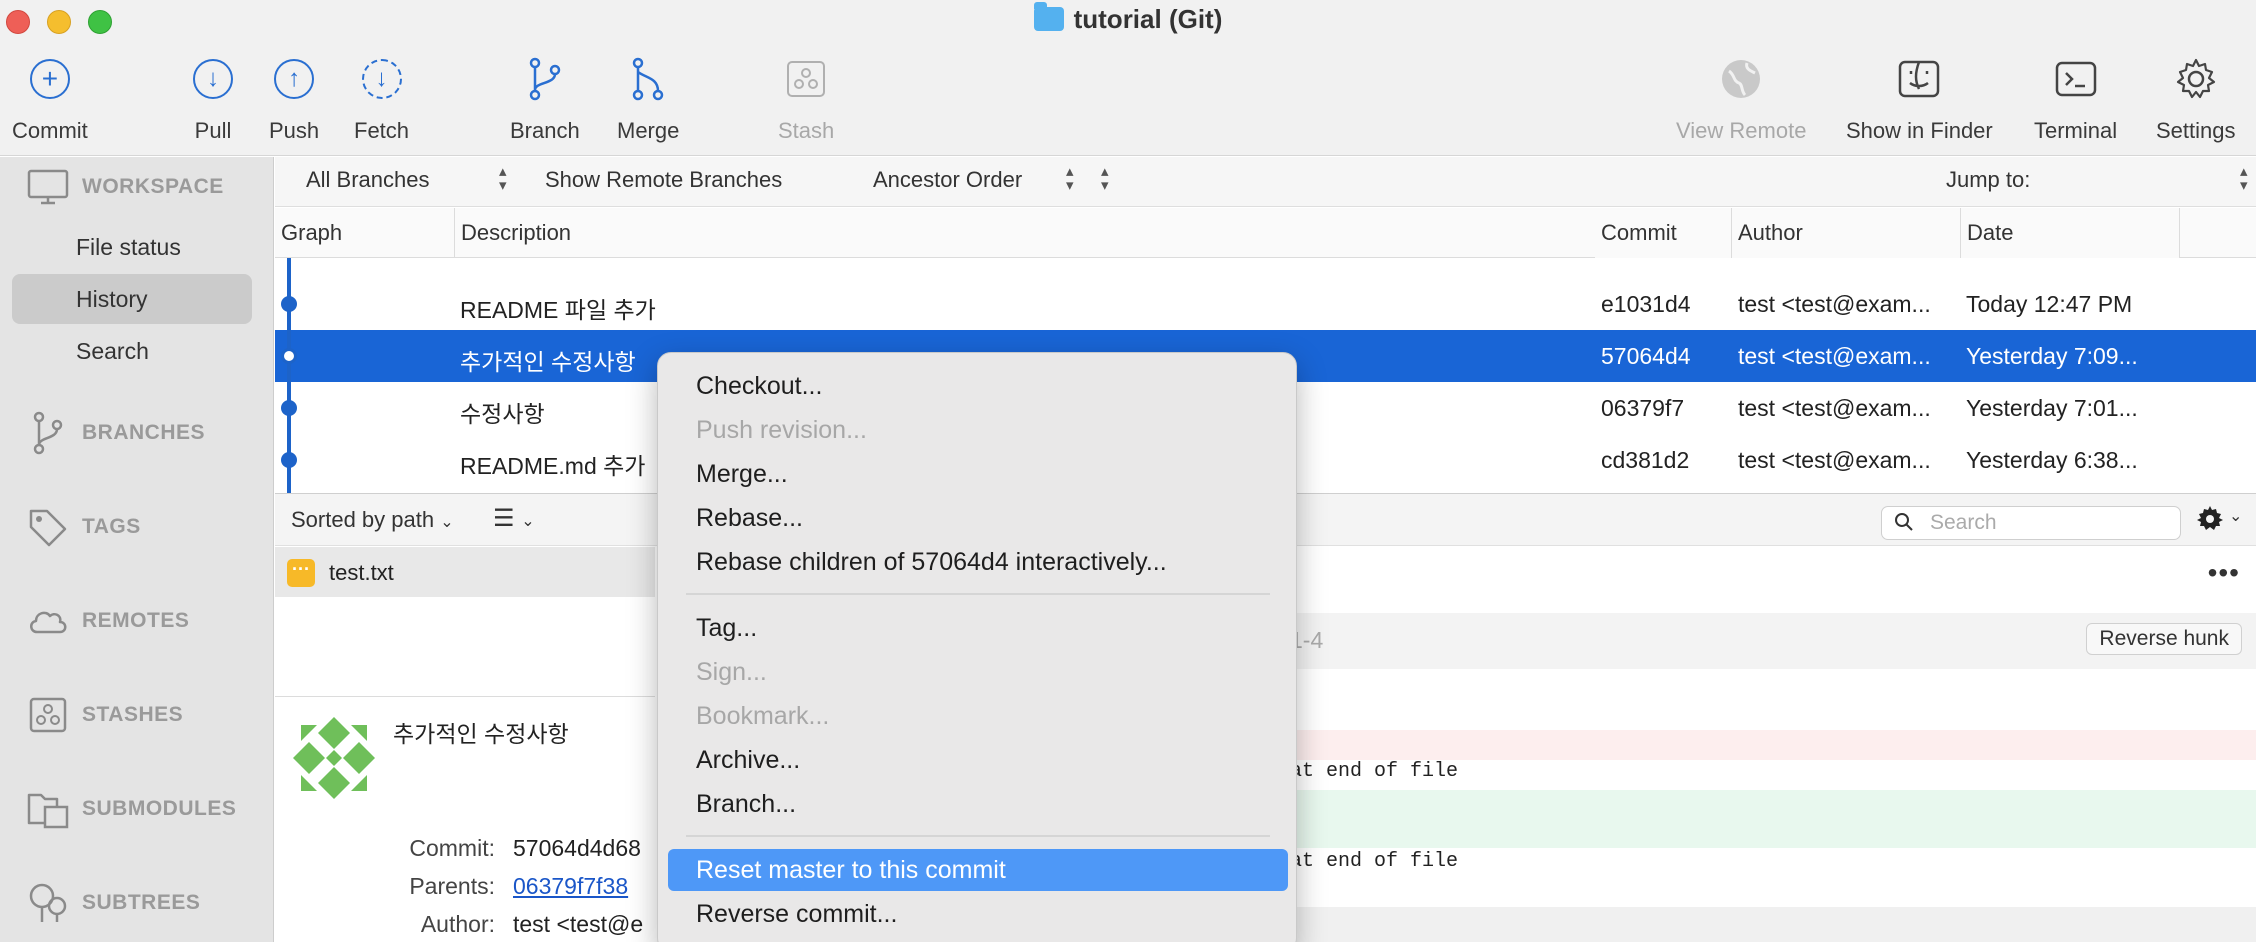 The image size is (2256, 942). I want to click on order-select: Ancestor Order ▴ ▾, so click(973, 178).